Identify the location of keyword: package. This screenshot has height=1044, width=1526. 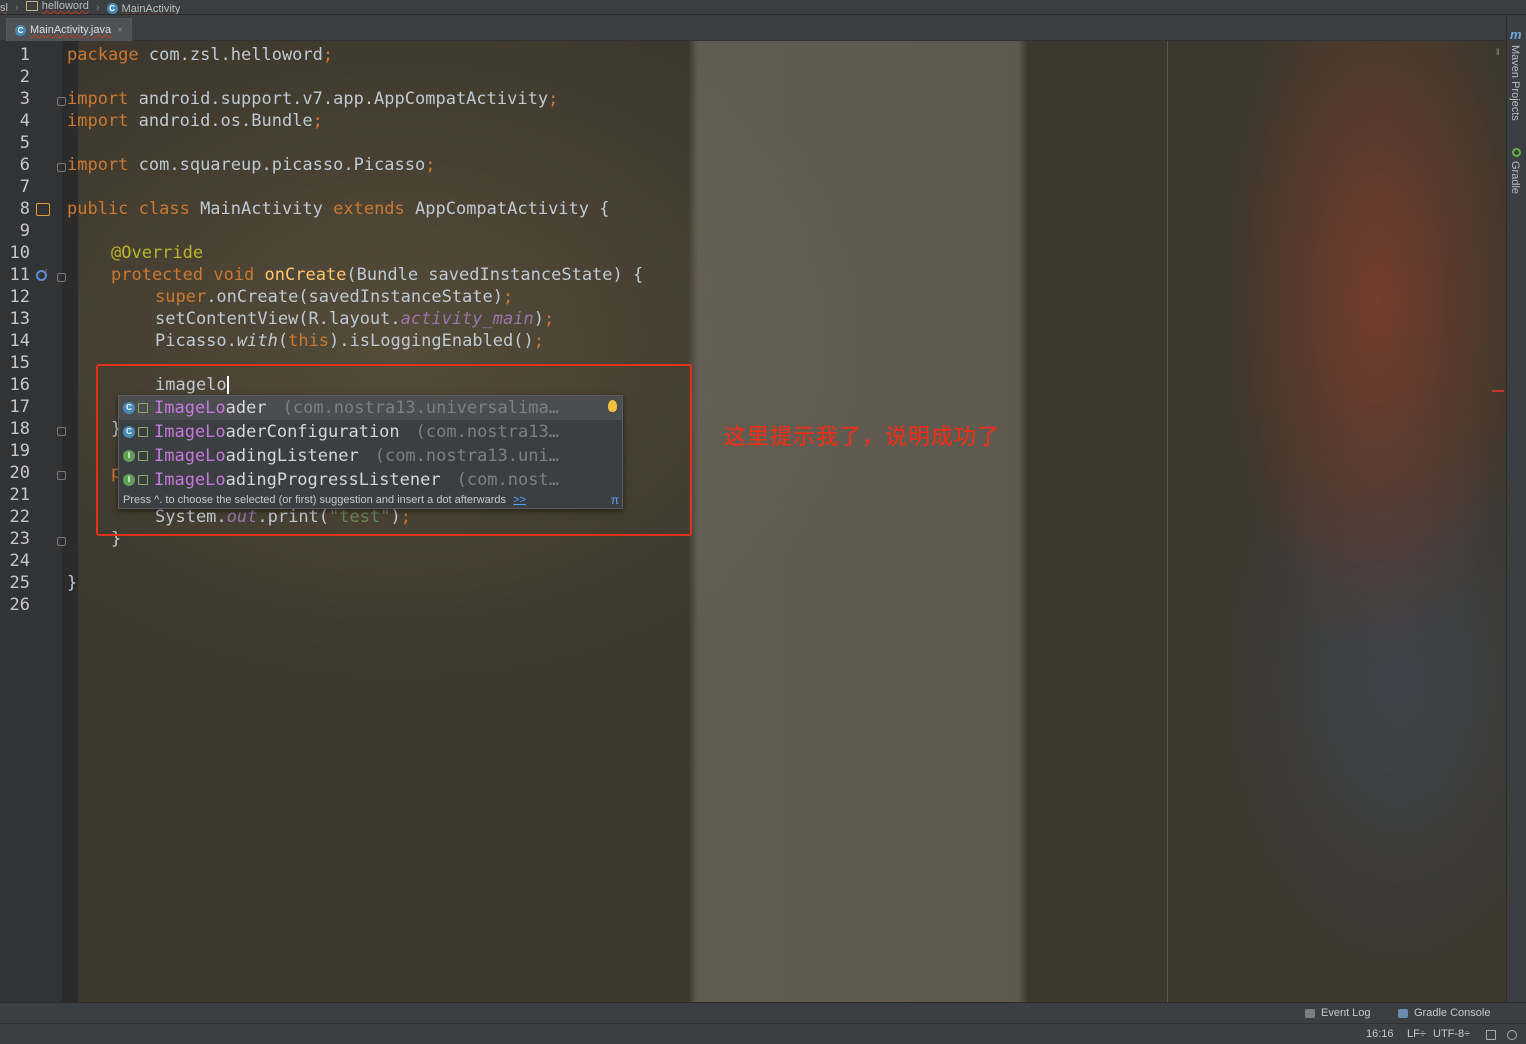
(103, 55).